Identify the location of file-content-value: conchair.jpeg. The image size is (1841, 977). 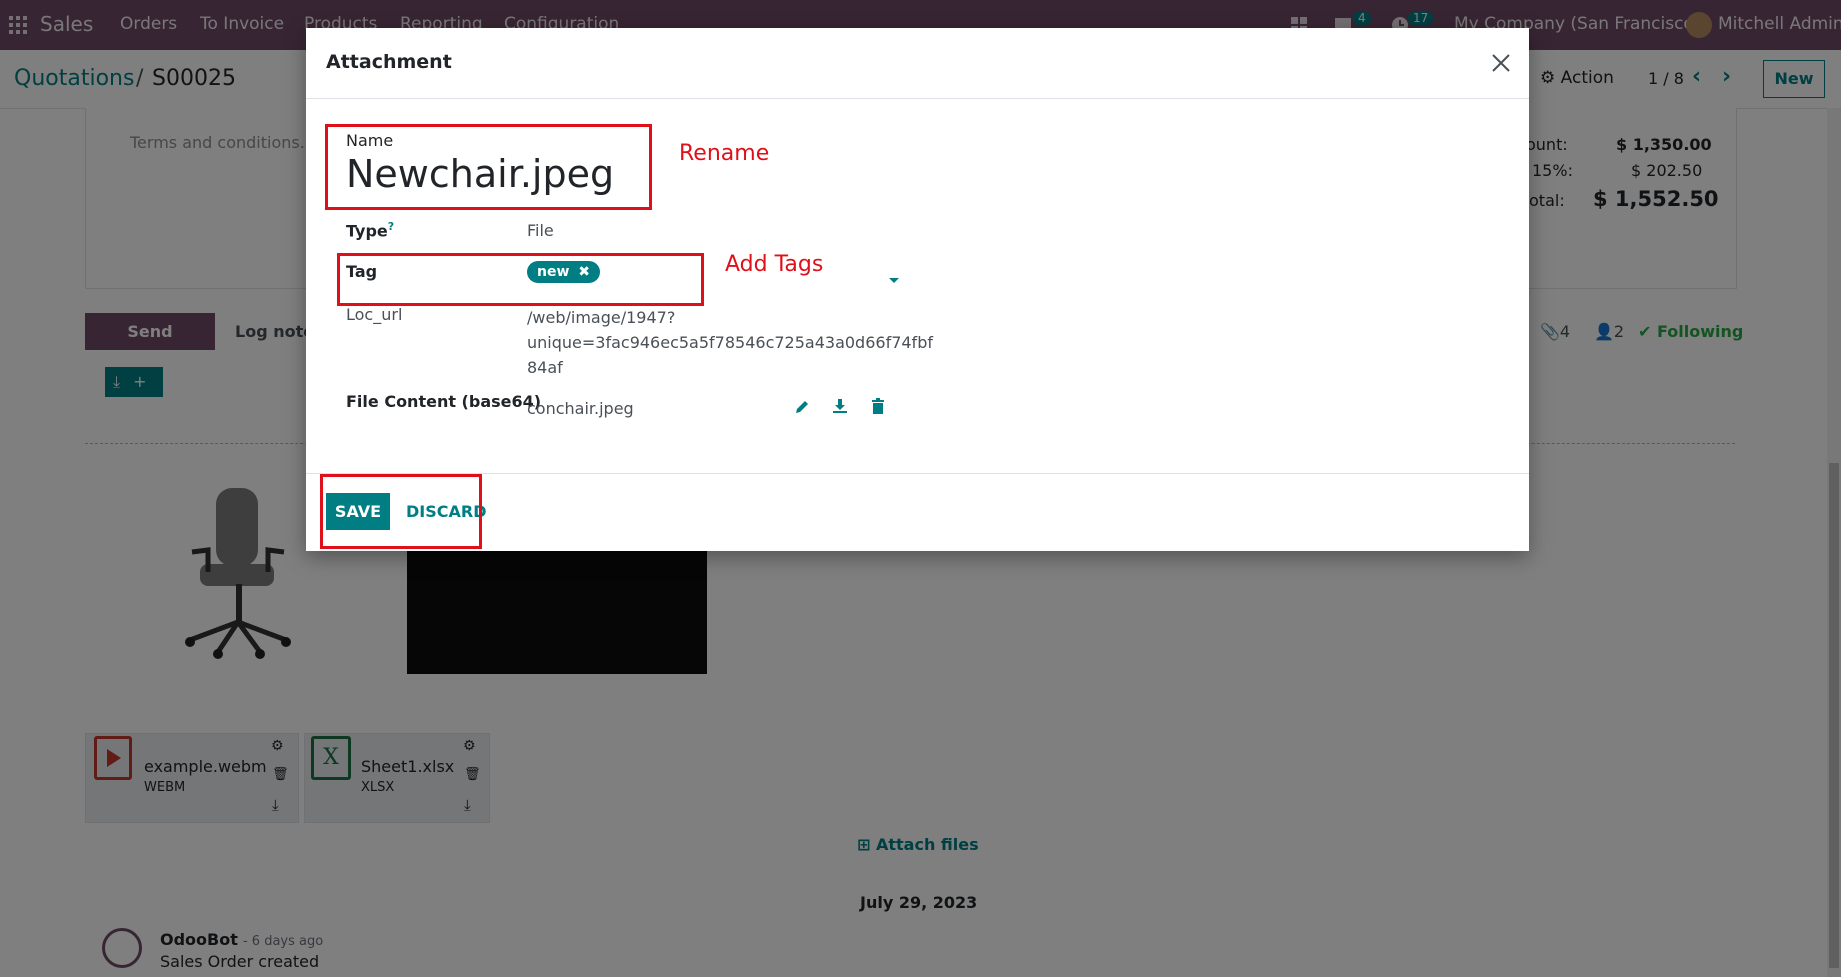
(580, 408).